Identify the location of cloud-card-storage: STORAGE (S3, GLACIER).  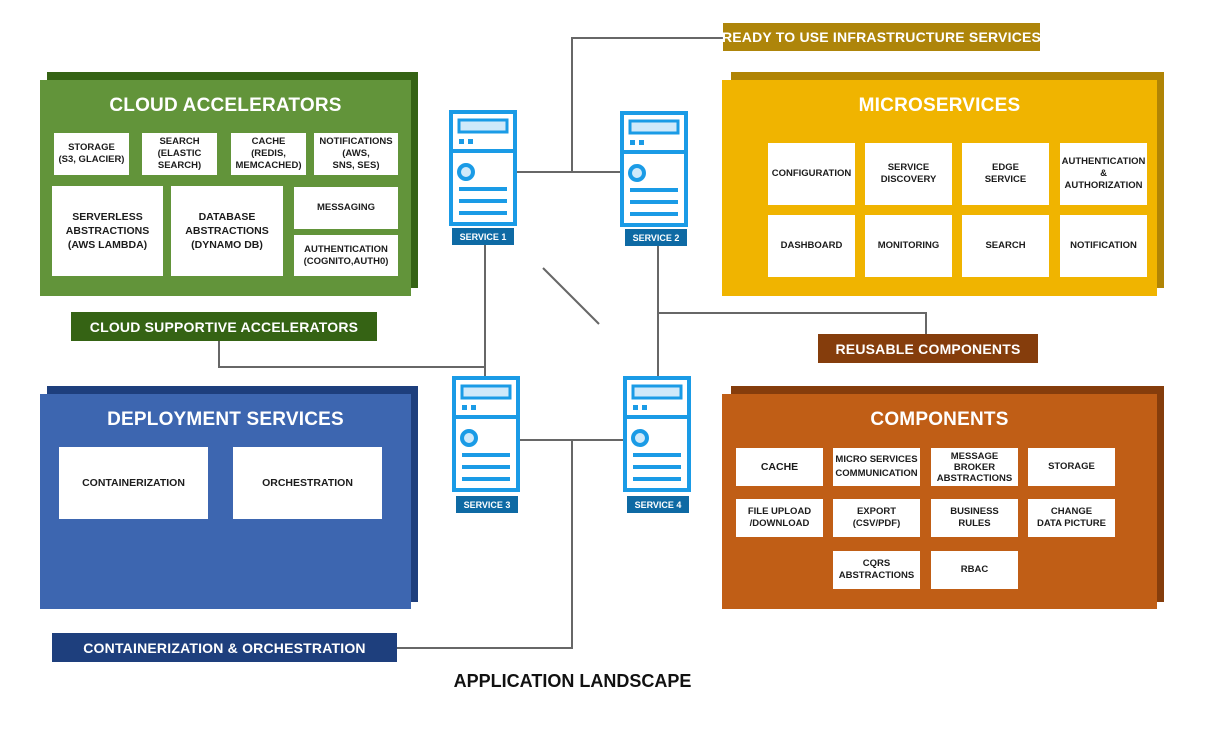
(91, 154).